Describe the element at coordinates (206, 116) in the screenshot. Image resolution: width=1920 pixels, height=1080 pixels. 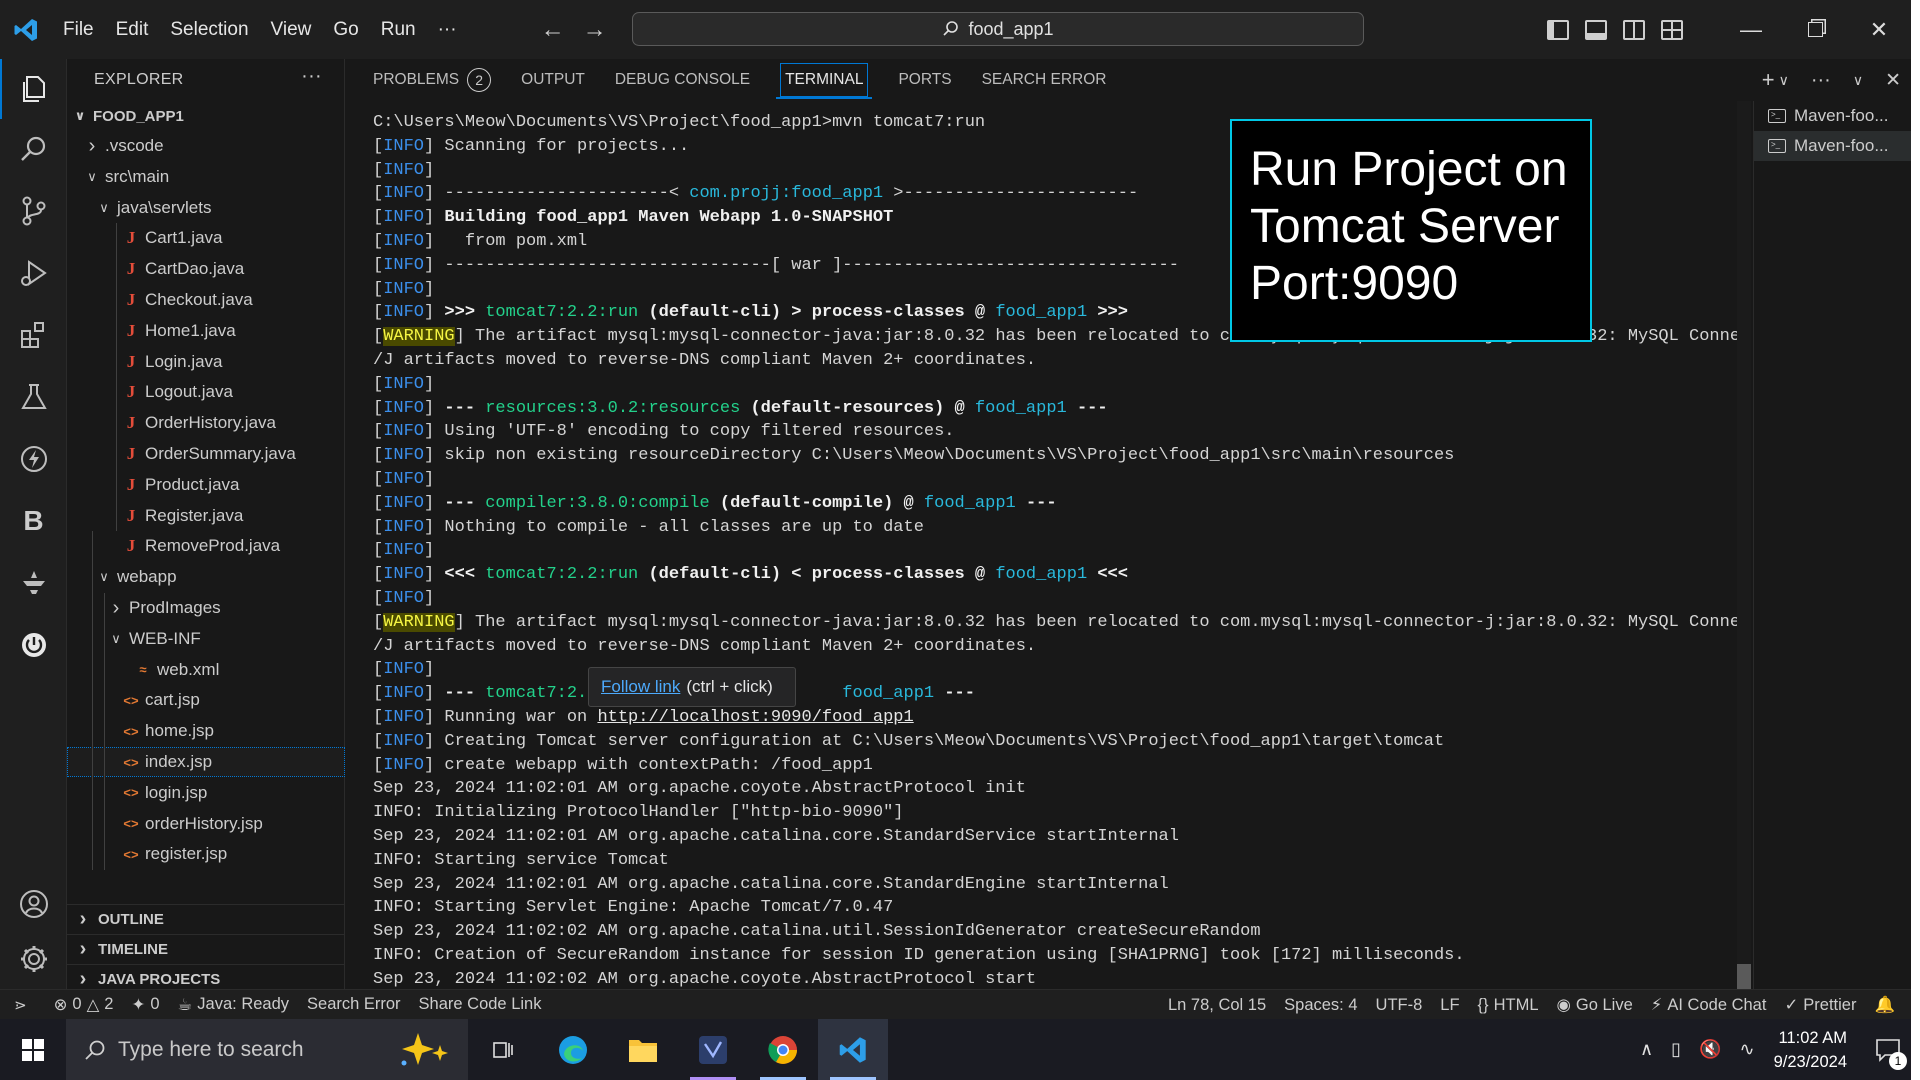
I see `workspace-root: ∨ FOOD_APP1` at that location.